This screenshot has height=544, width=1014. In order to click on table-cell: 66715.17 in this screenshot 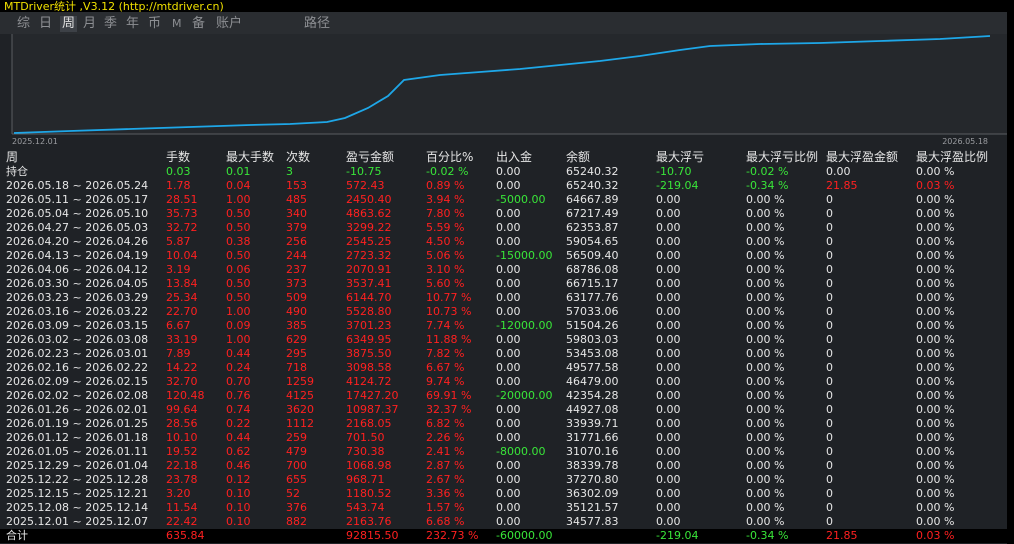, I will do `click(592, 283)`.